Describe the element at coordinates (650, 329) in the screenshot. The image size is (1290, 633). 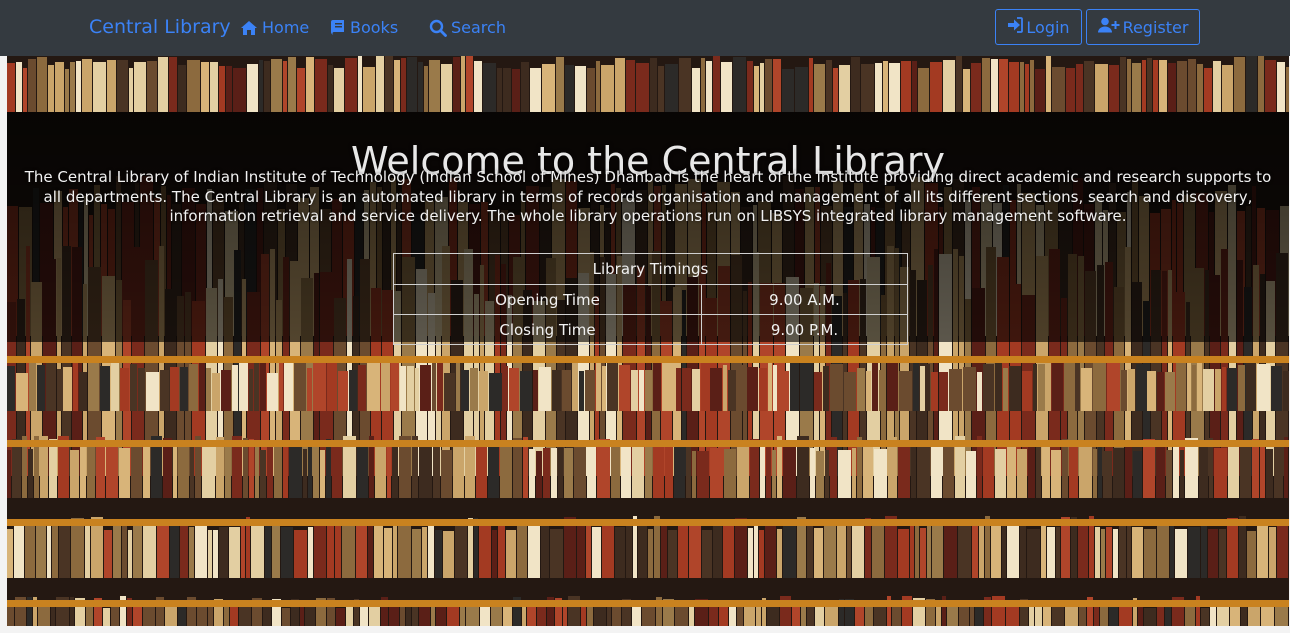
I see `table-row: Closing Time 9.00 P.M.` at that location.